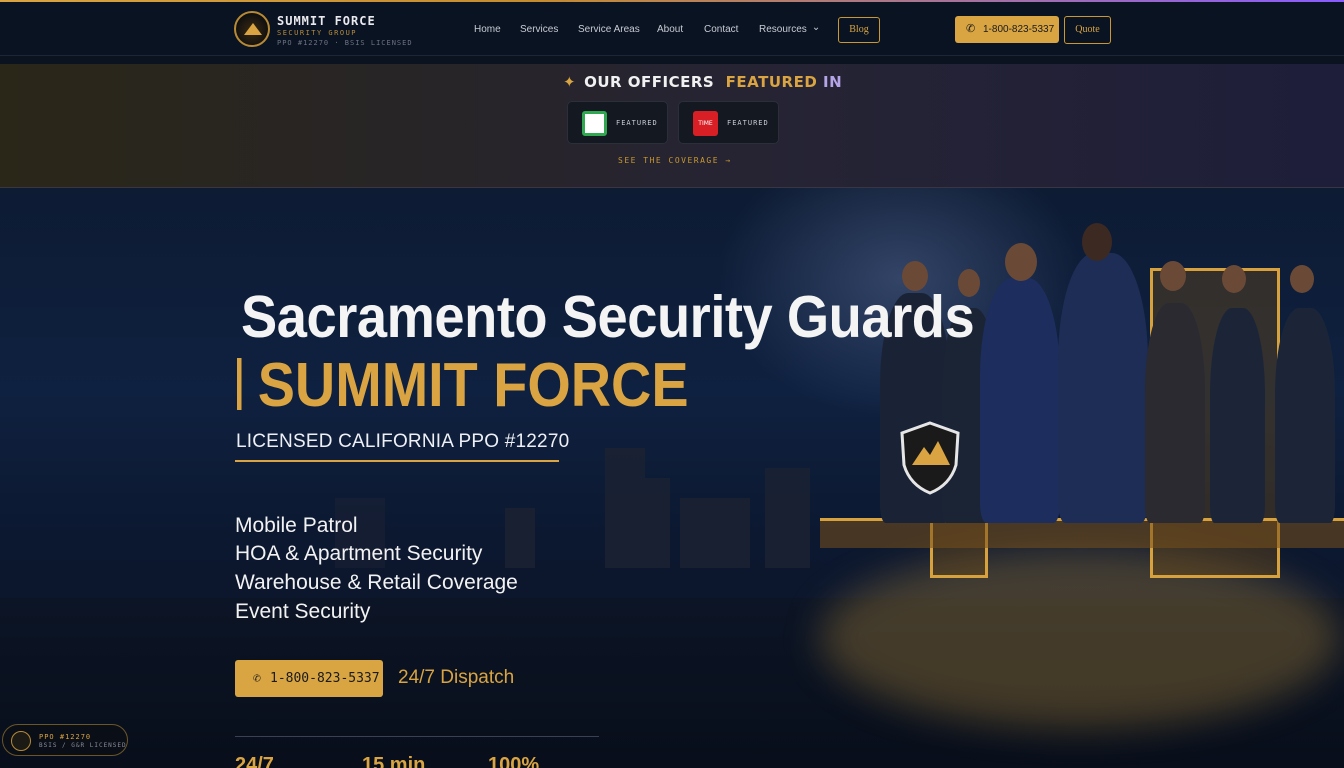 This screenshot has height=768, width=1344. What do you see at coordinates (417, 736) in the screenshot?
I see `stats-divider` at bounding box center [417, 736].